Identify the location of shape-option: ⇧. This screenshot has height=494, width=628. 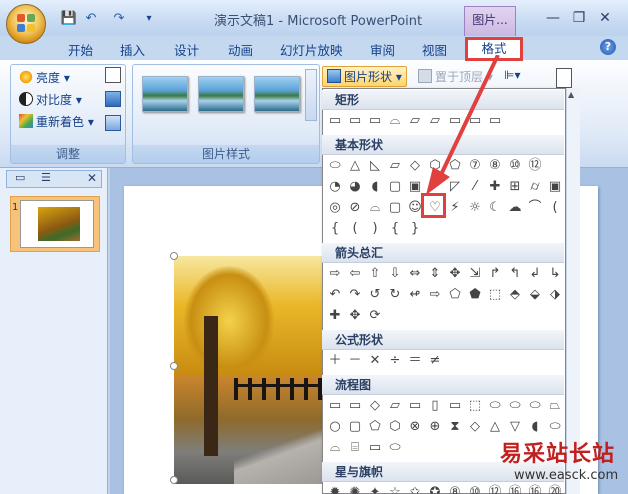
(375, 274).